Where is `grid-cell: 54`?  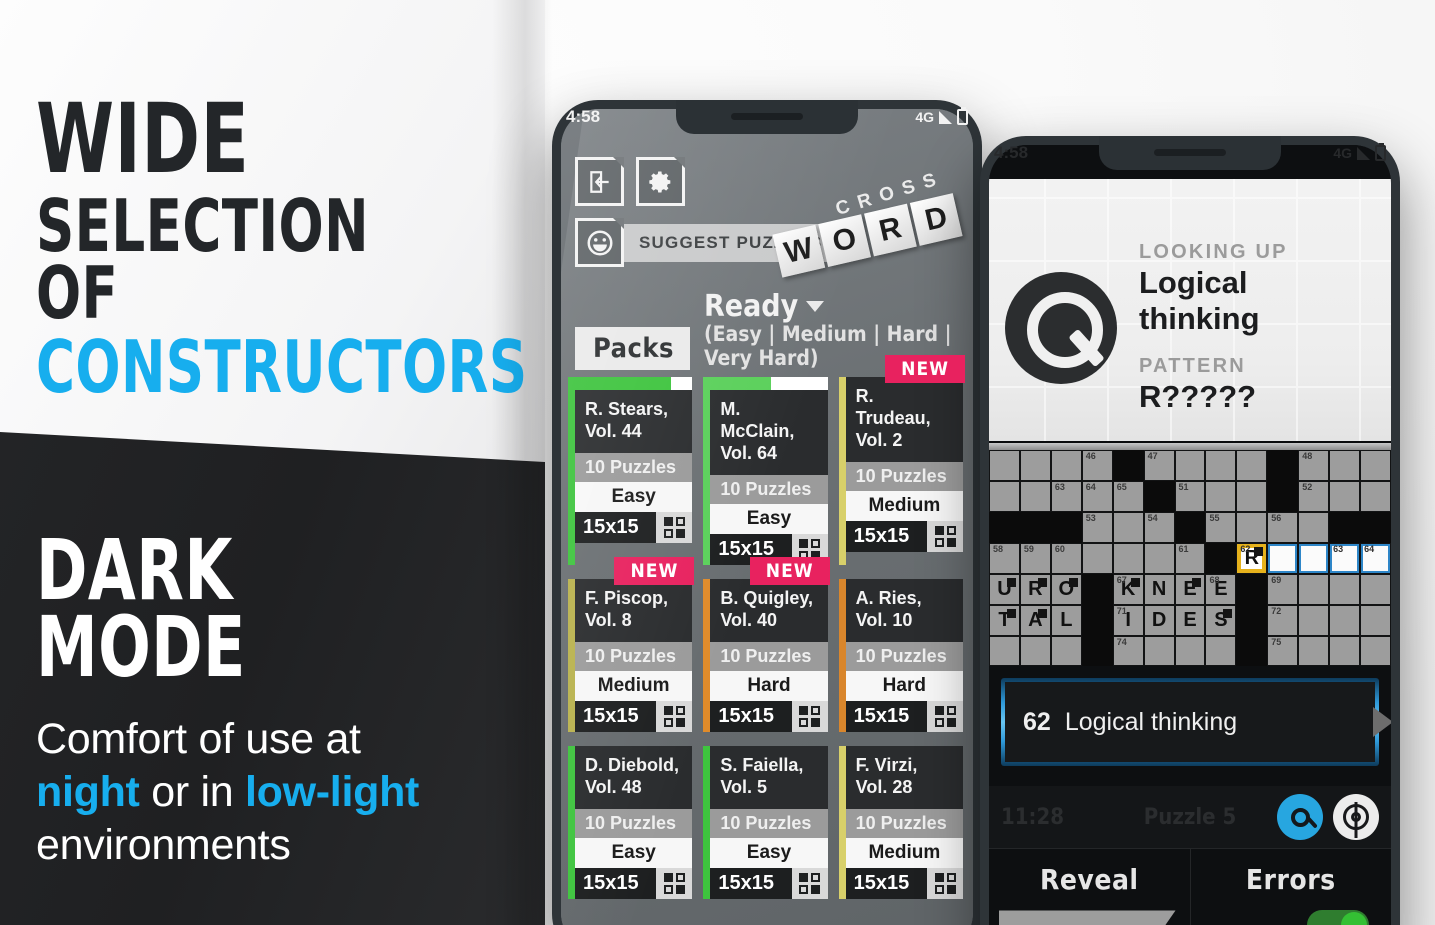
grid-cell: 54 is located at coordinates (1159, 527).